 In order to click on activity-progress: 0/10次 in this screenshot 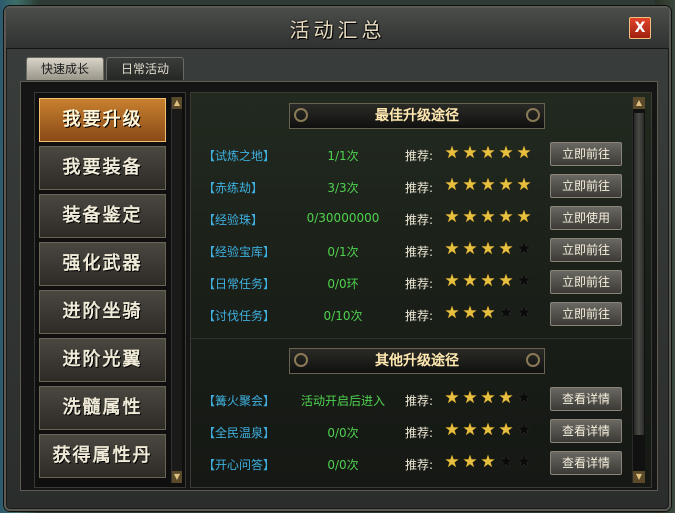, I will do `click(343, 316)`.